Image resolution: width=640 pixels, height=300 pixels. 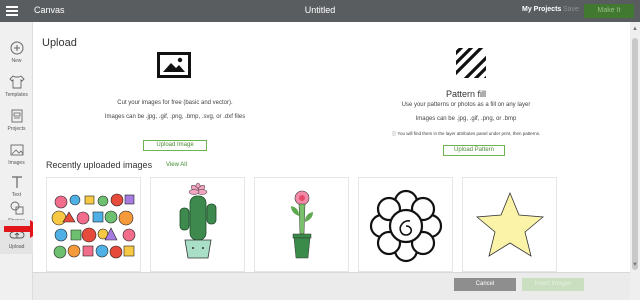 I want to click on plus-icon, so click(x=16, y=48).